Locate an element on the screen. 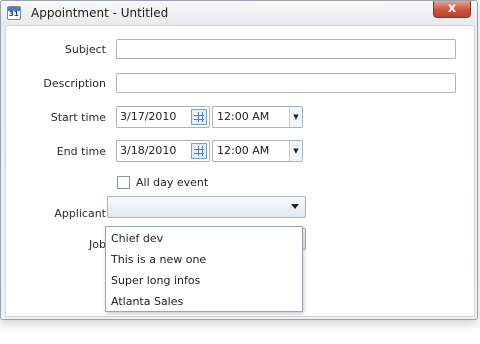 The image size is (480, 344). chevron-down-icon is located at coordinates (295, 206).